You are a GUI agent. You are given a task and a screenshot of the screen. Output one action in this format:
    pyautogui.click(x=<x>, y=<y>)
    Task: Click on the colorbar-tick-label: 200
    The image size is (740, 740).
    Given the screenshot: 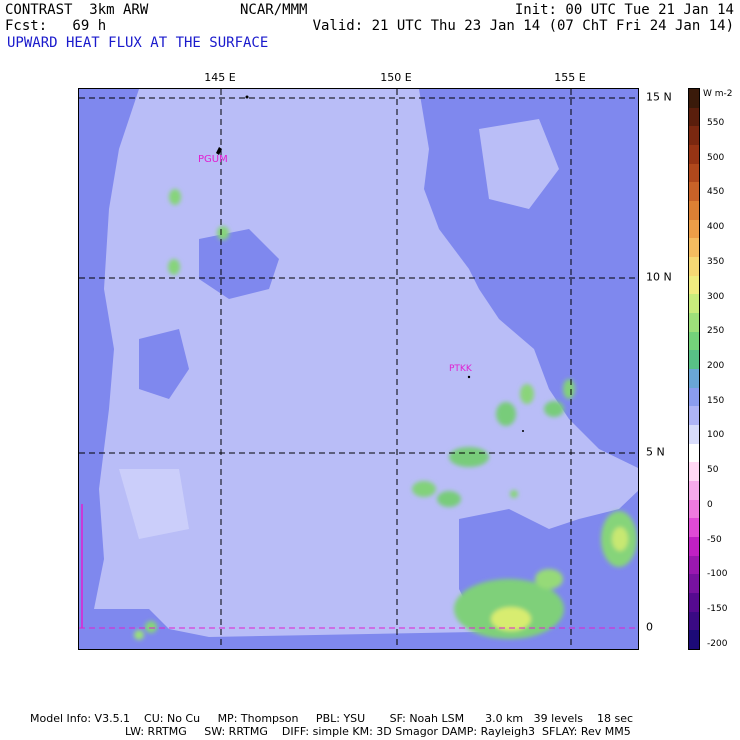 What is the action you would take?
    pyautogui.click(x=716, y=365)
    